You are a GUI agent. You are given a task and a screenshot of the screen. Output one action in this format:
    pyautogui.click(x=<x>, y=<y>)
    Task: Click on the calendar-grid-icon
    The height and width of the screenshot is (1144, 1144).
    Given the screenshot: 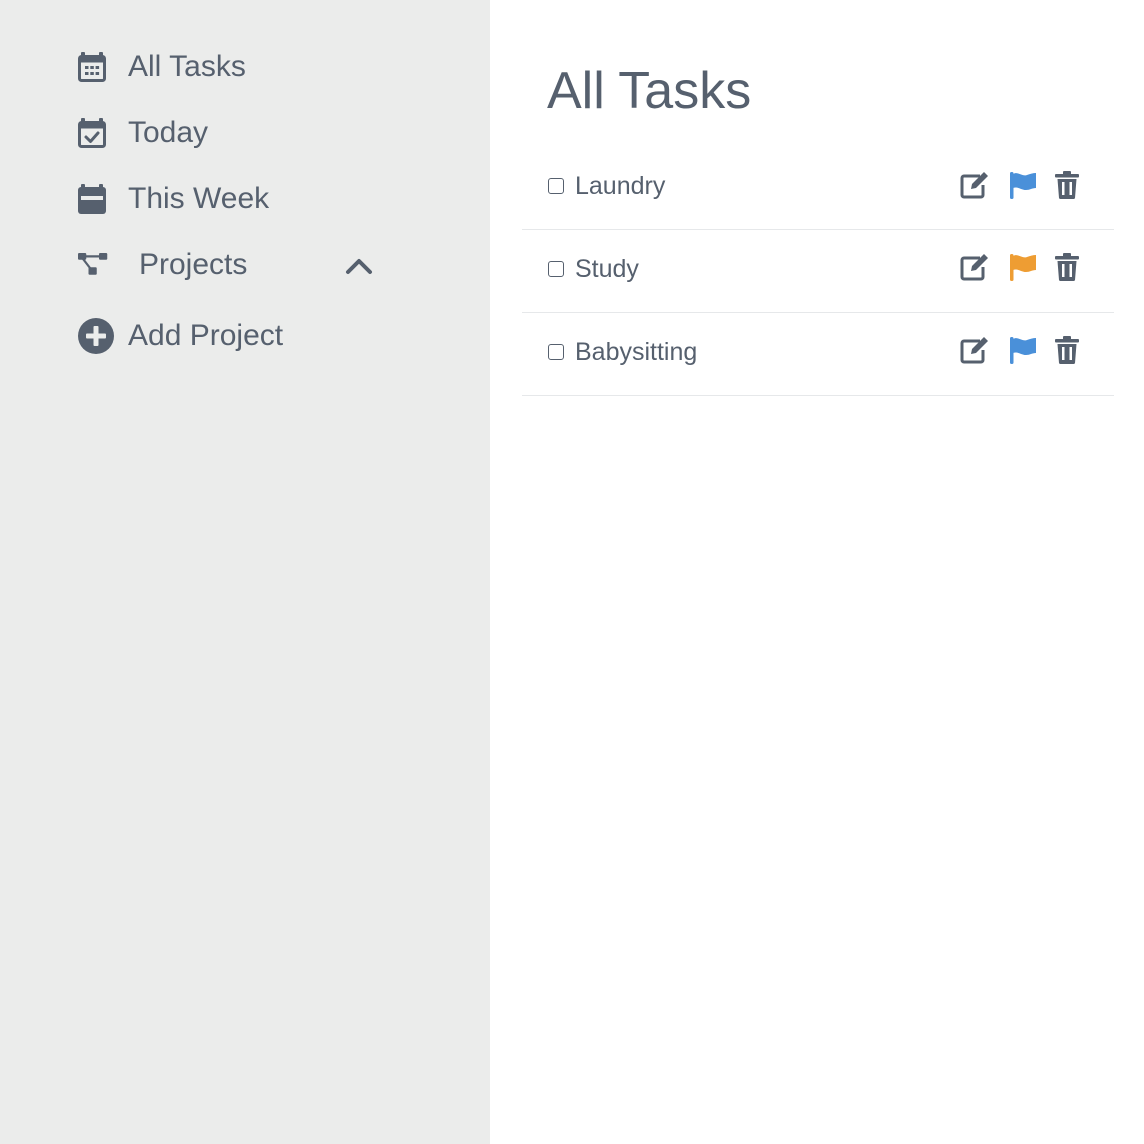 What is the action you would take?
    pyautogui.click(x=93, y=67)
    